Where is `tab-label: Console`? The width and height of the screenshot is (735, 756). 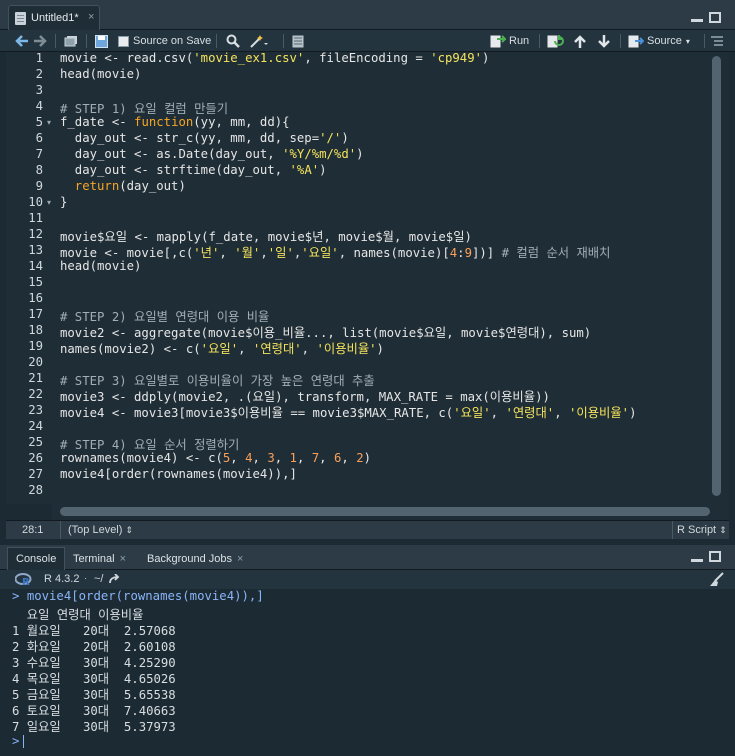
tab-label: Console is located at coordinates (36, 559).